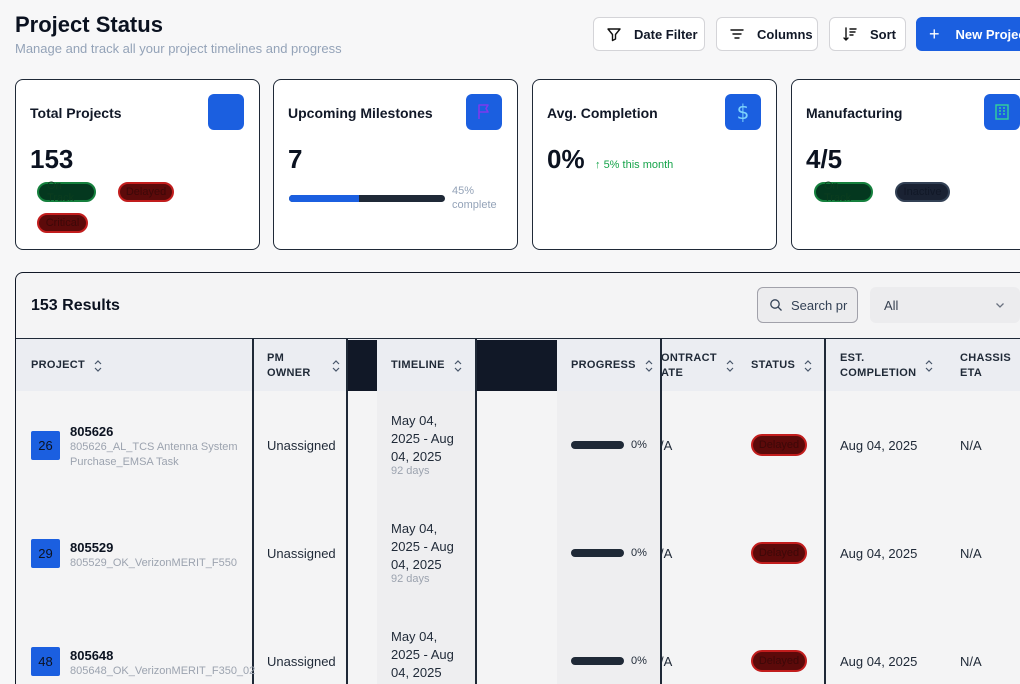 This screenshot has height=684, width=1020. I want to click on search-input: Search pr, so click(807, 305).